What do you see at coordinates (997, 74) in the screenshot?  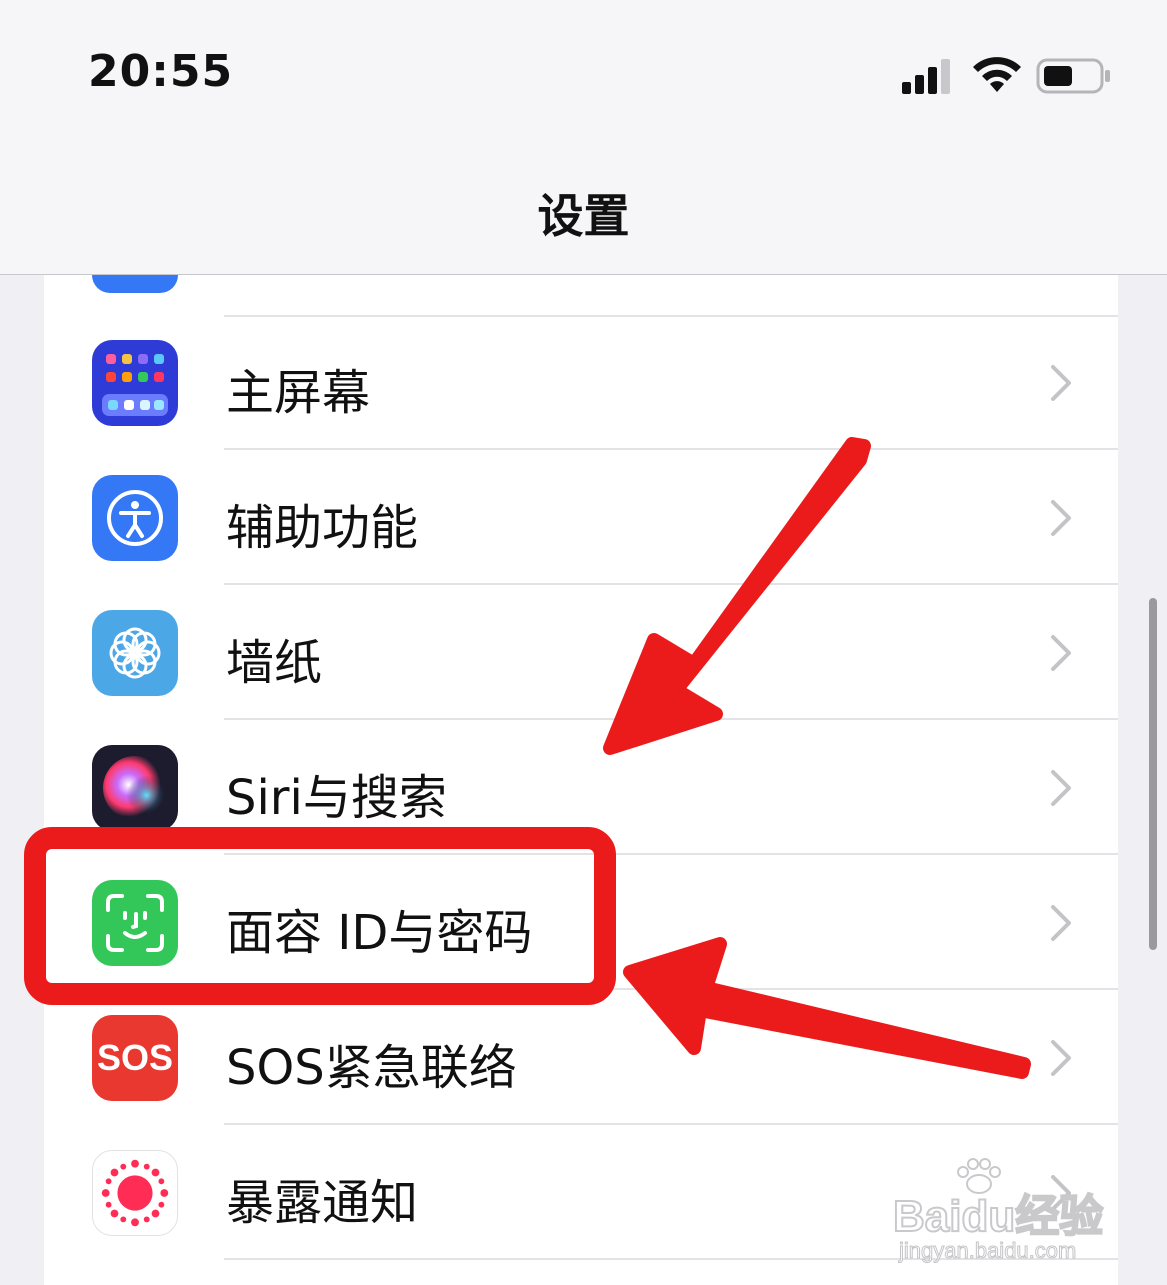 I see `wifi-icon` at bounding box center [997, 74].